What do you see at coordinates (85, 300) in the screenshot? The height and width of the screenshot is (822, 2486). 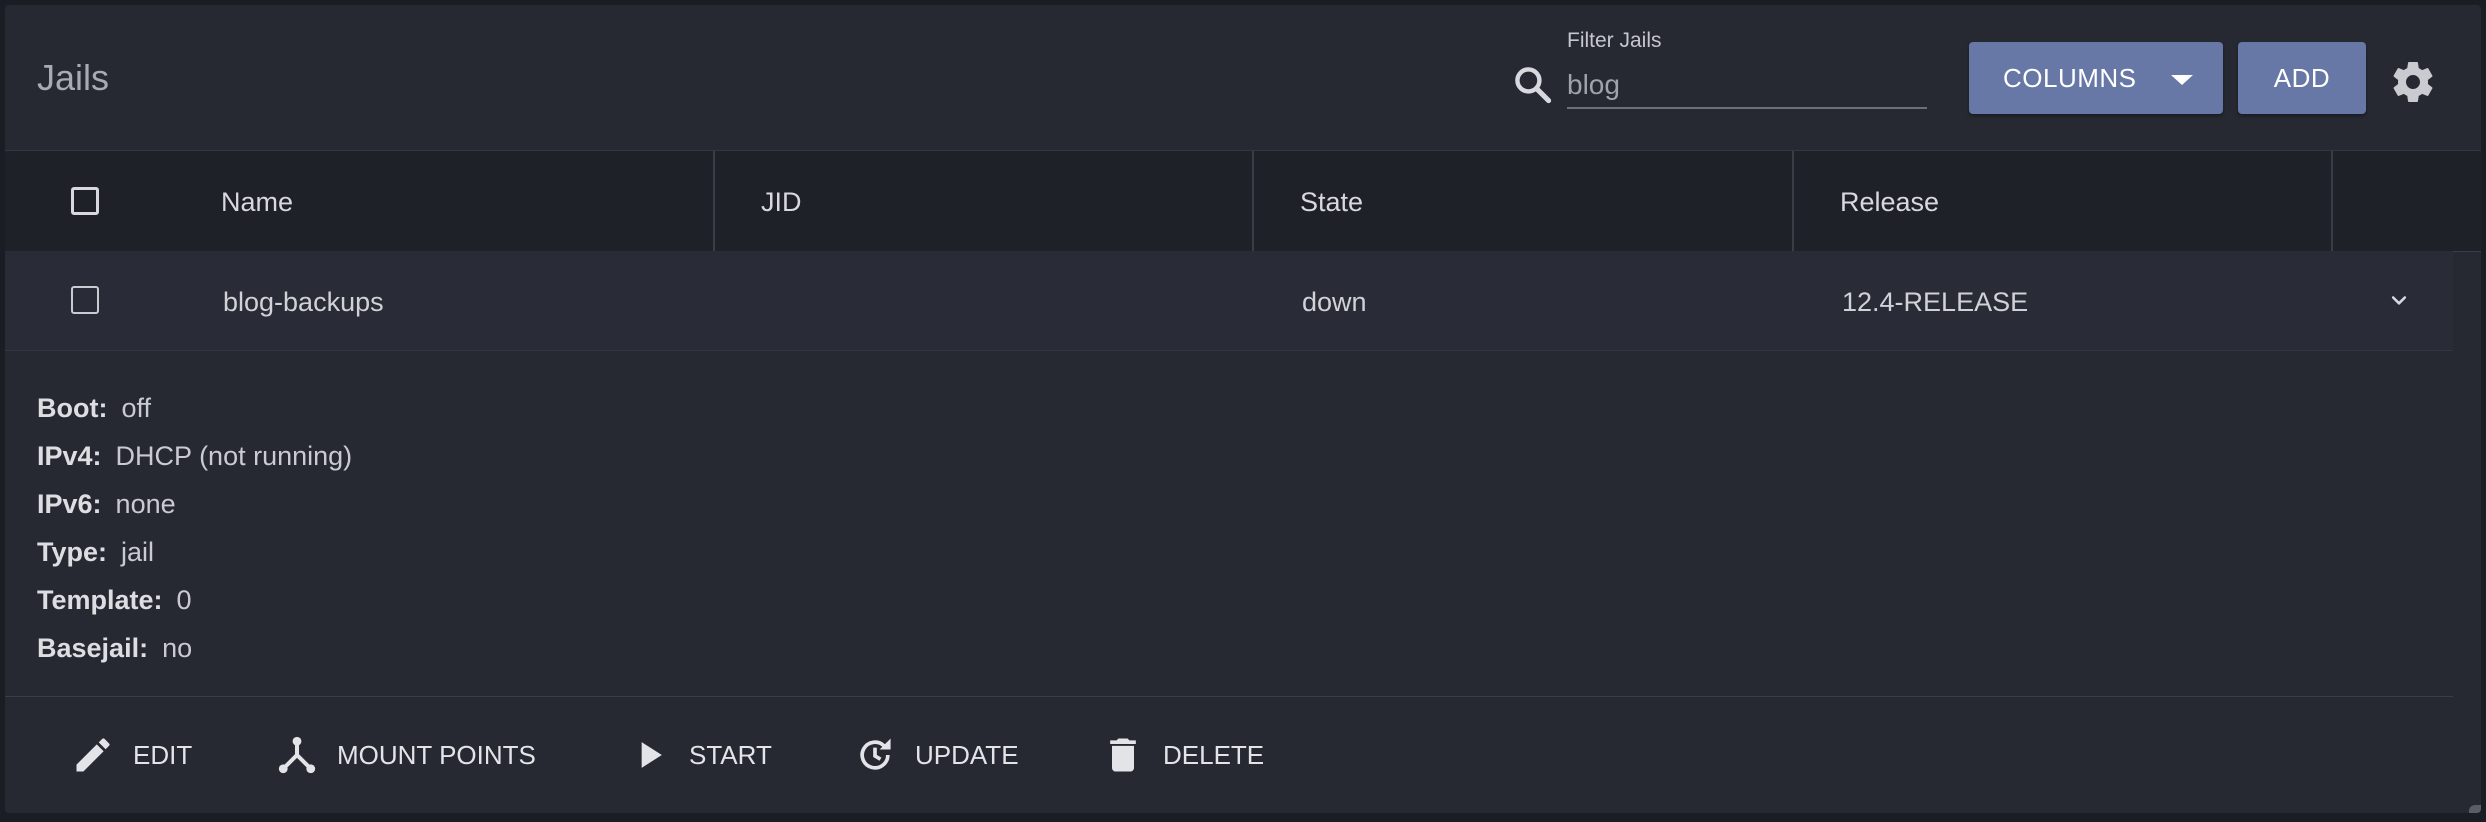 I see `row-checkbox` at bounding box center [85, 300].